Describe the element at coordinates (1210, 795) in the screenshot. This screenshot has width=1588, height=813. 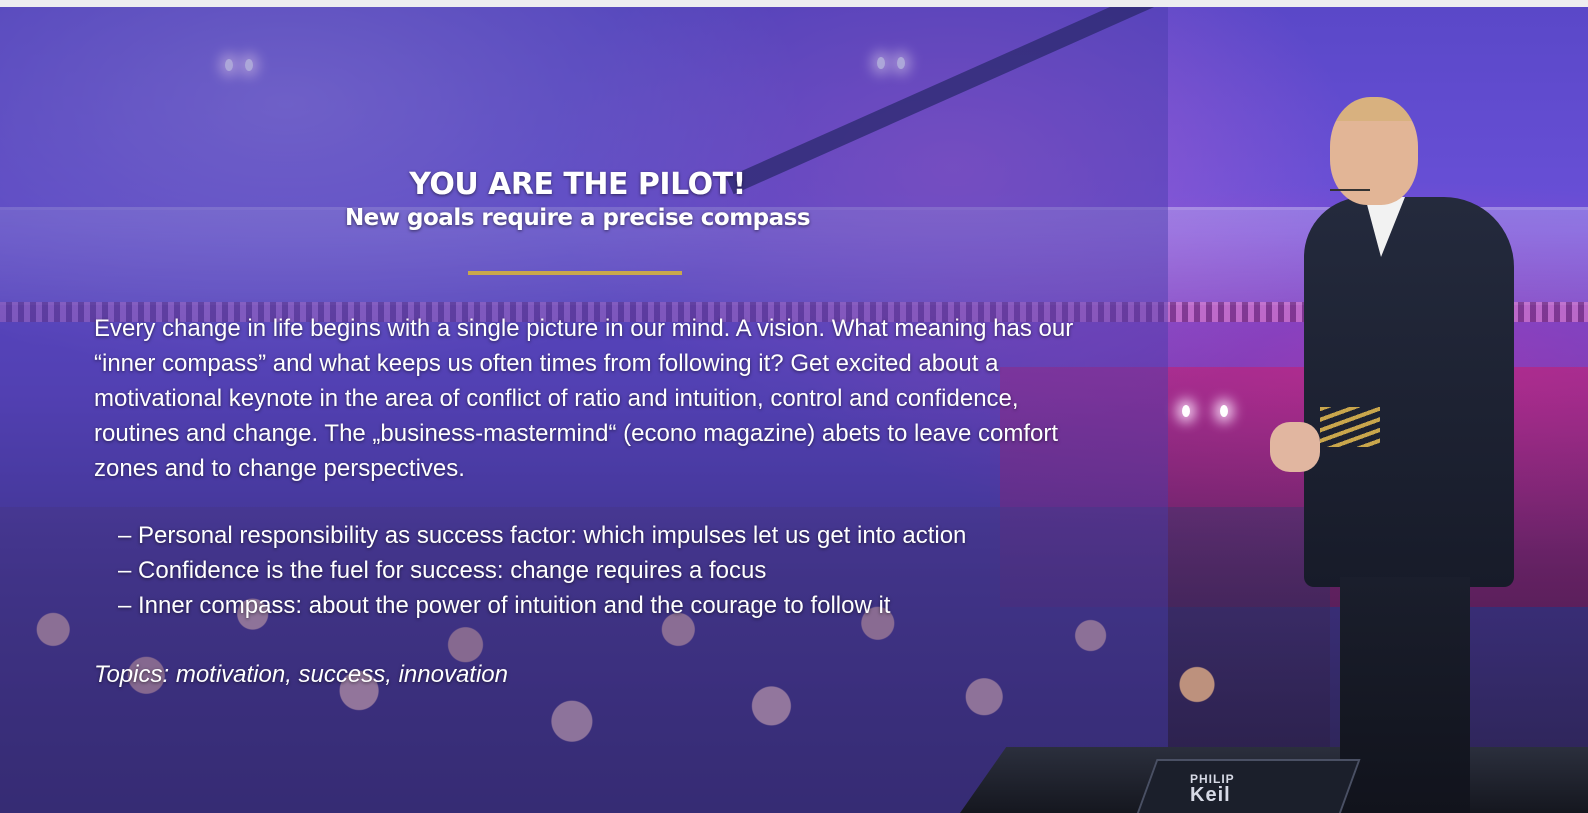
I see `monitor-label-line2: Keil` at that location.